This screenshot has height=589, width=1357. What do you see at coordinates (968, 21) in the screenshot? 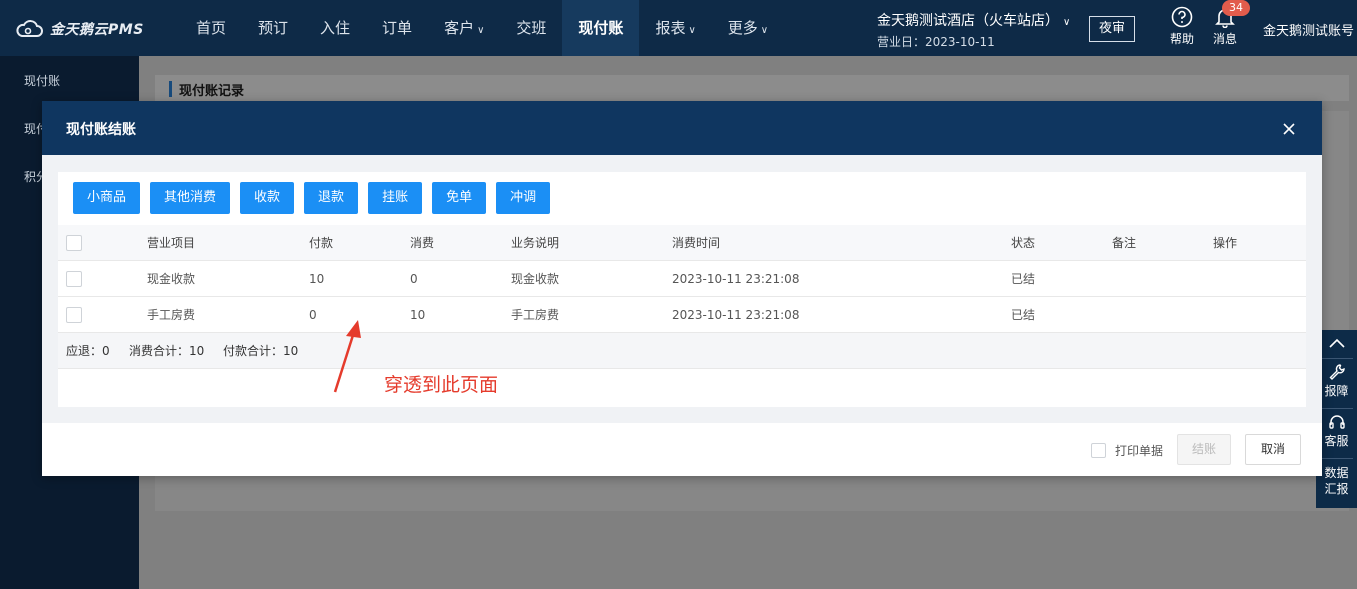
I see `hotel-name: 金天鹅测试酒店（火车站店）` at bounding box center [968, 21].